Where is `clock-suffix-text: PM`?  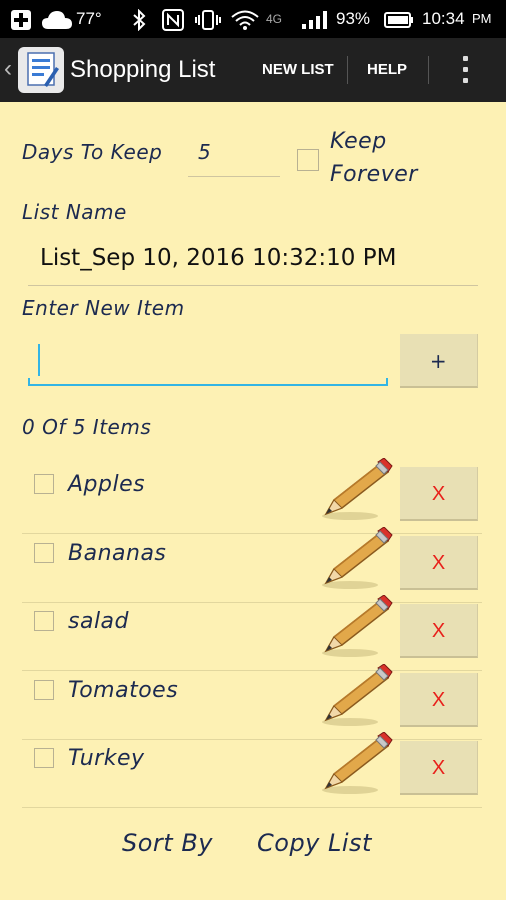
clock-suffix-text: PM is located at coordinates (482, 18).